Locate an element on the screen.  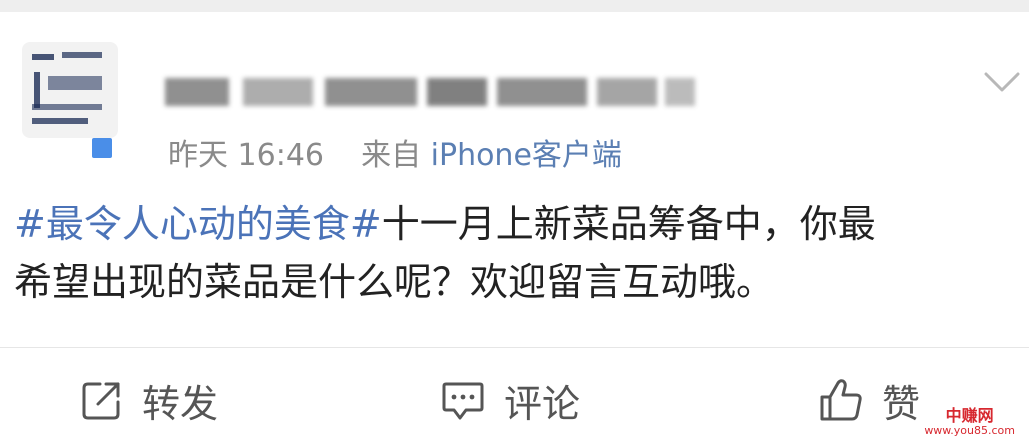
top-strip is located at coordinates (514, 6).